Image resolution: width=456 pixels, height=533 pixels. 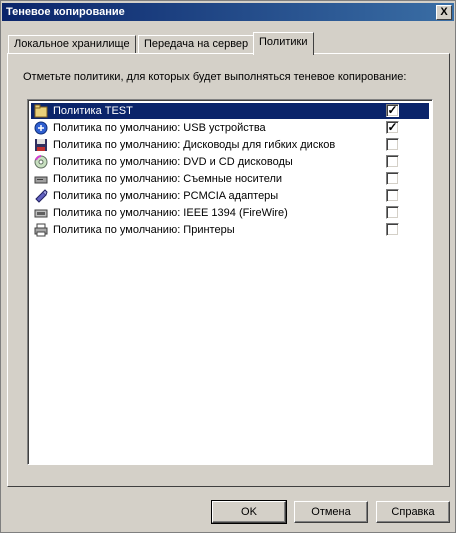 What do you see at coordinates (41, 180) in the screenshot?
I see `removable-drive-icon` at bounding box center [41, 180].